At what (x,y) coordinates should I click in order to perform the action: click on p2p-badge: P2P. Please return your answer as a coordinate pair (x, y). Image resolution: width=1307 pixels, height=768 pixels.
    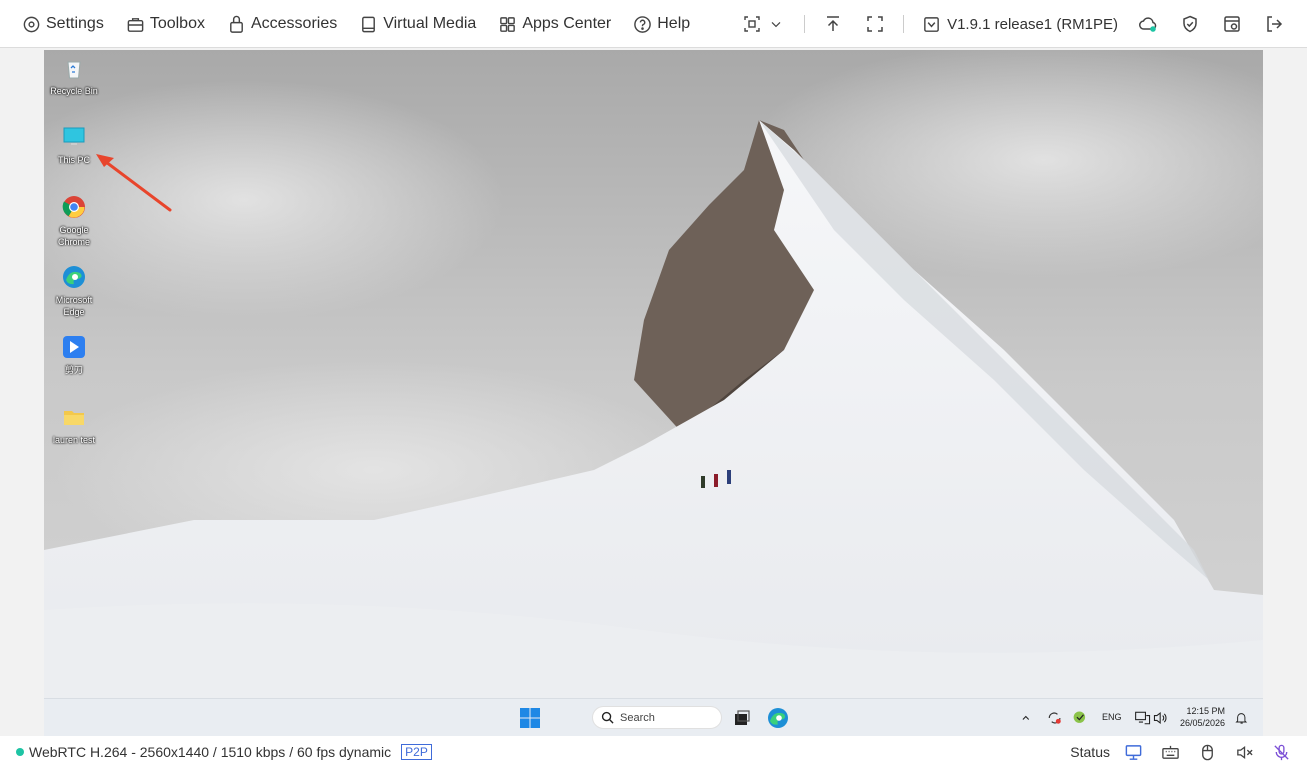
    Looking at the image, I should click on (416, 752).